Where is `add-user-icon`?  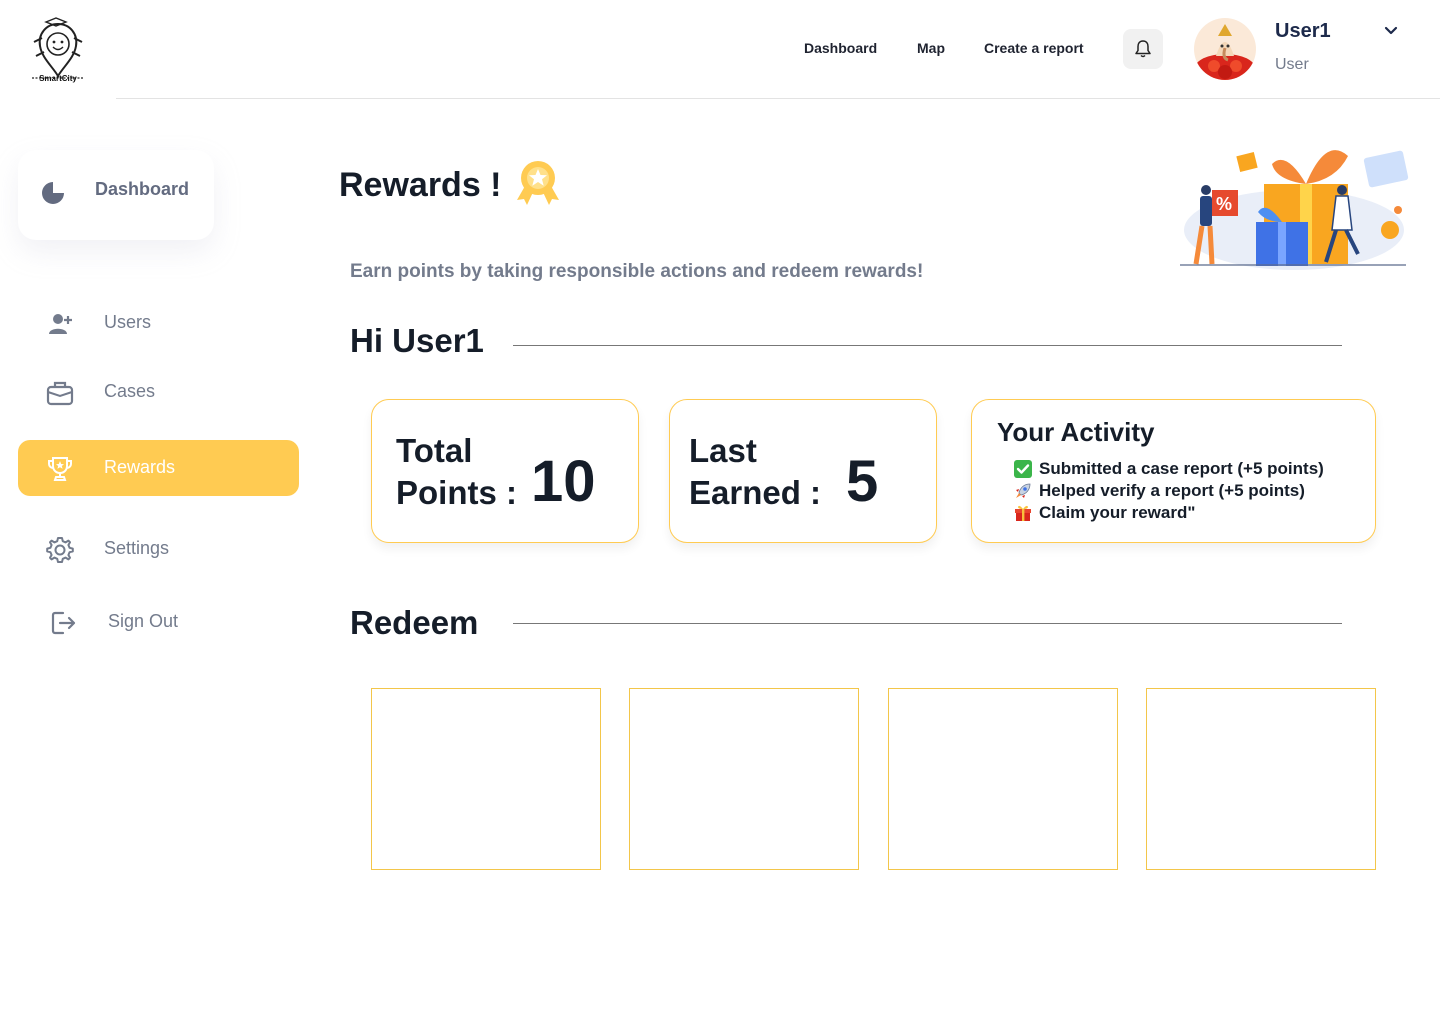
add-user-icon is located at coordinates (60, 324).